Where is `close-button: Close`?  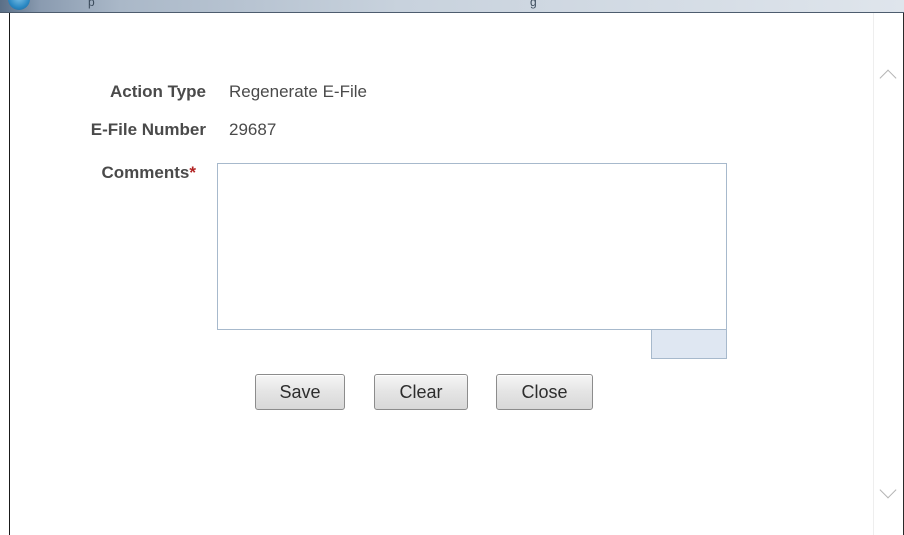 close-button: Close is located at coordinates (544, 392).